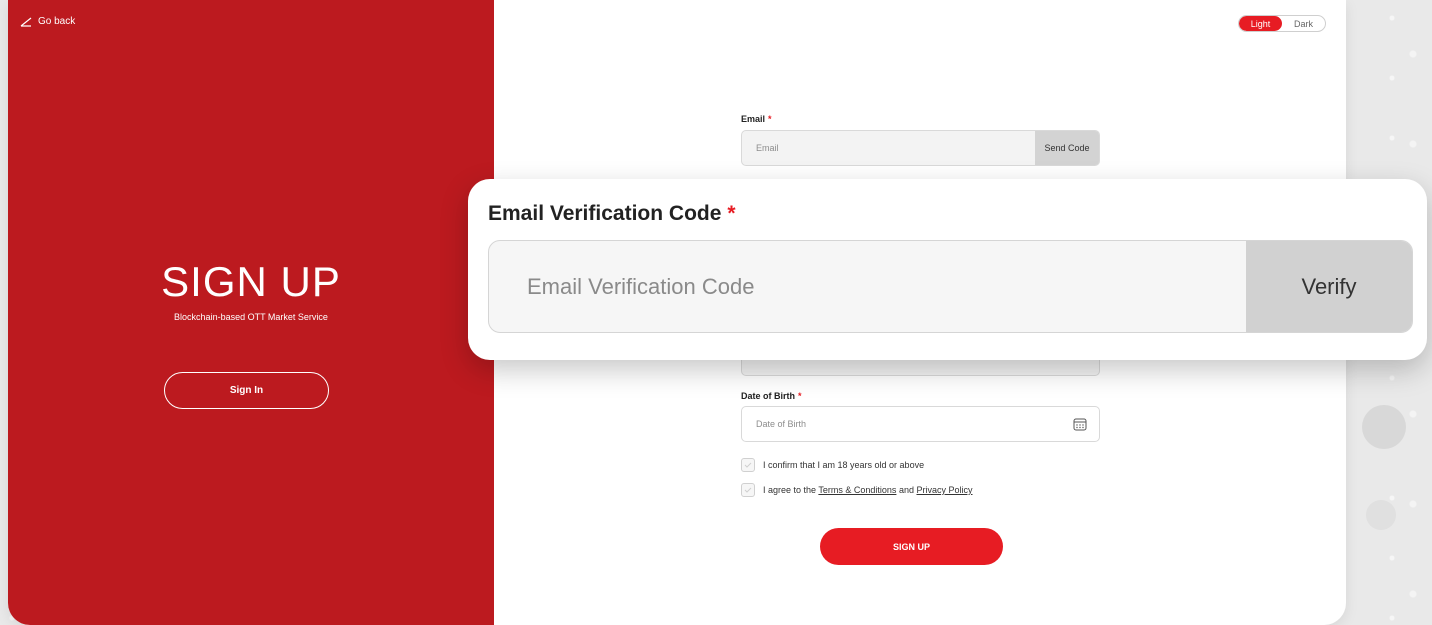  What do you see at coordinates (756, 119) in the screenshot?
I see `email-label: Email *` at bounding box center [756, 119].